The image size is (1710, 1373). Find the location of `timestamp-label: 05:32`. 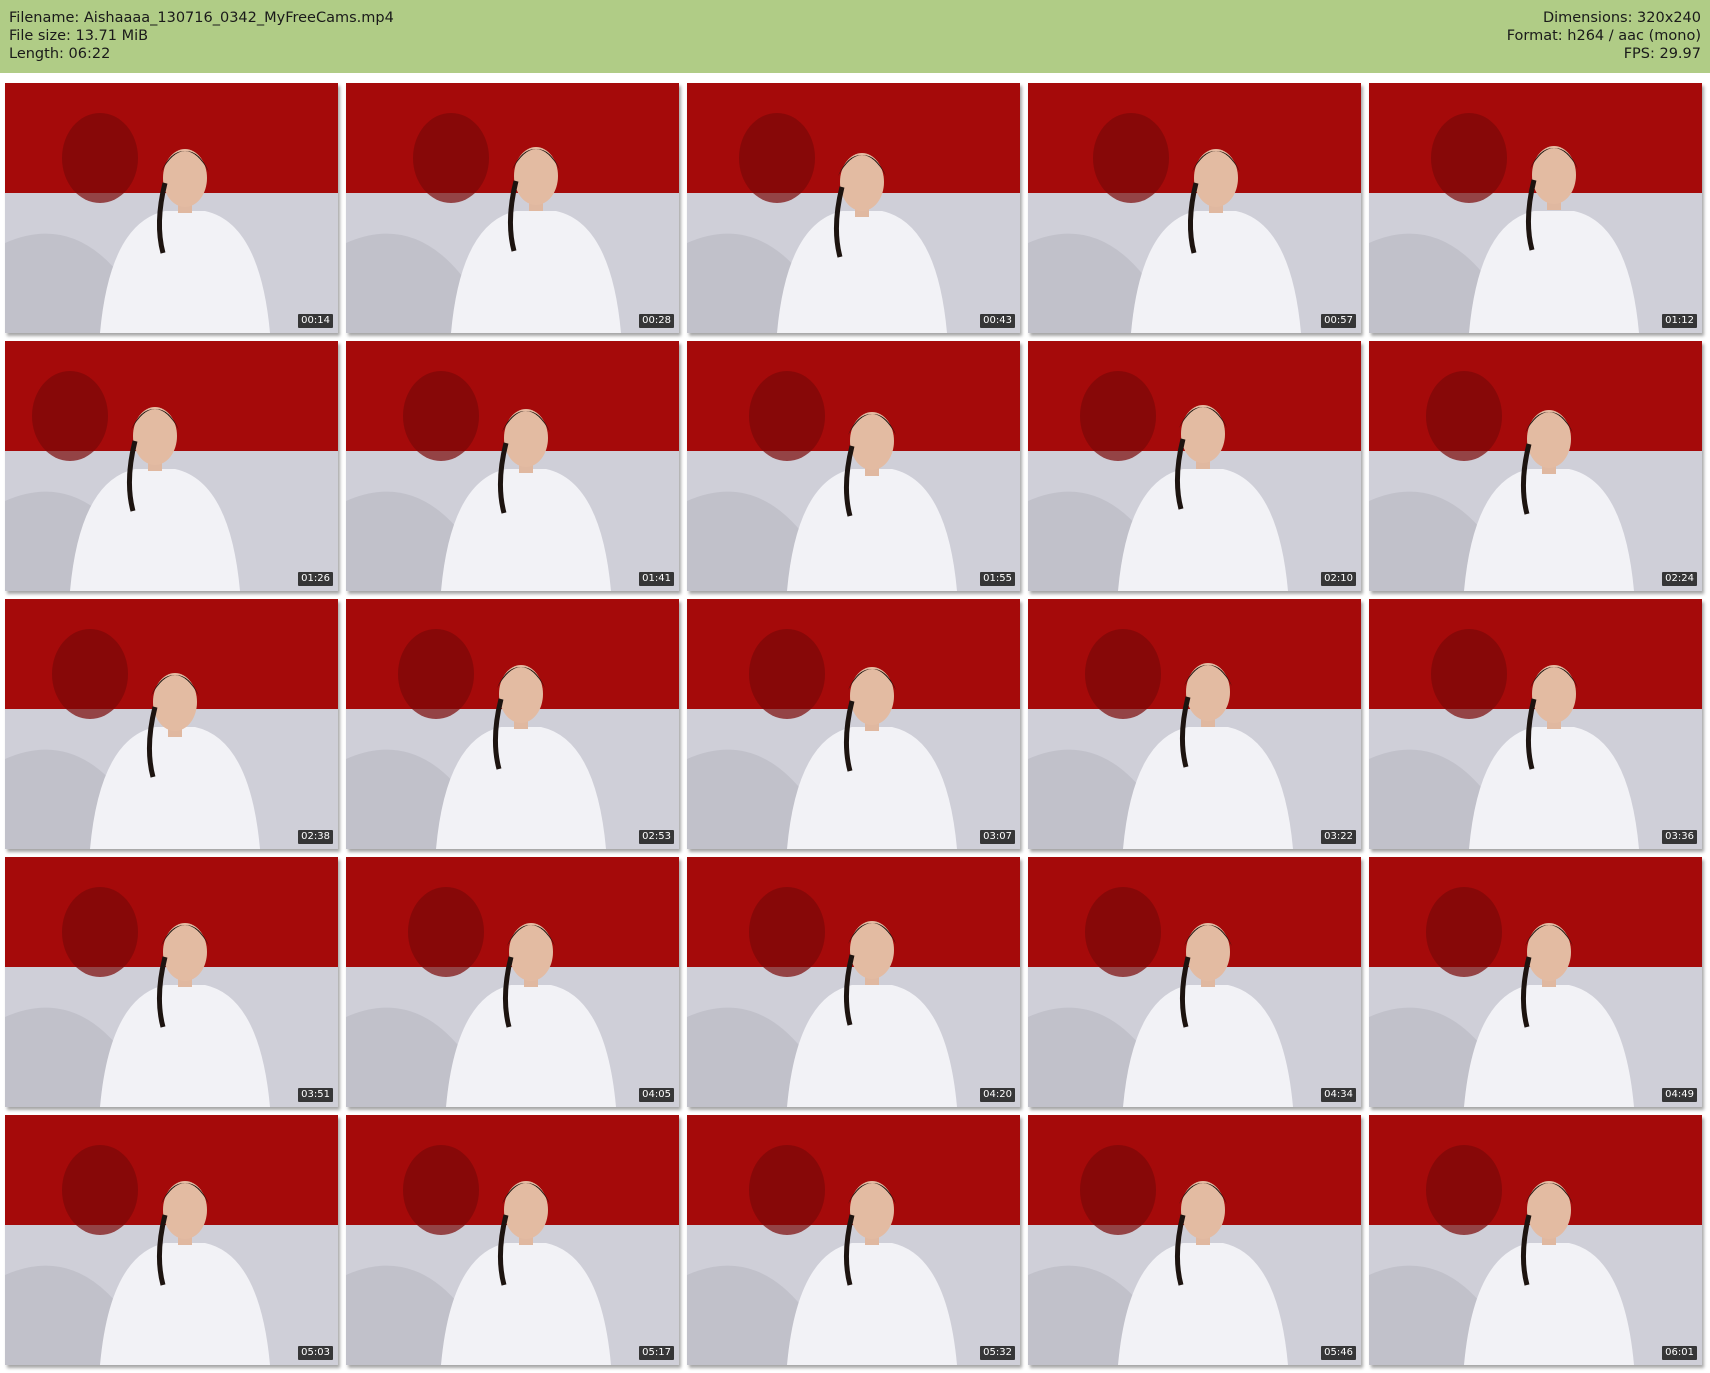

timestamp-label: 05:32 is located at coordinates (997, 1353).